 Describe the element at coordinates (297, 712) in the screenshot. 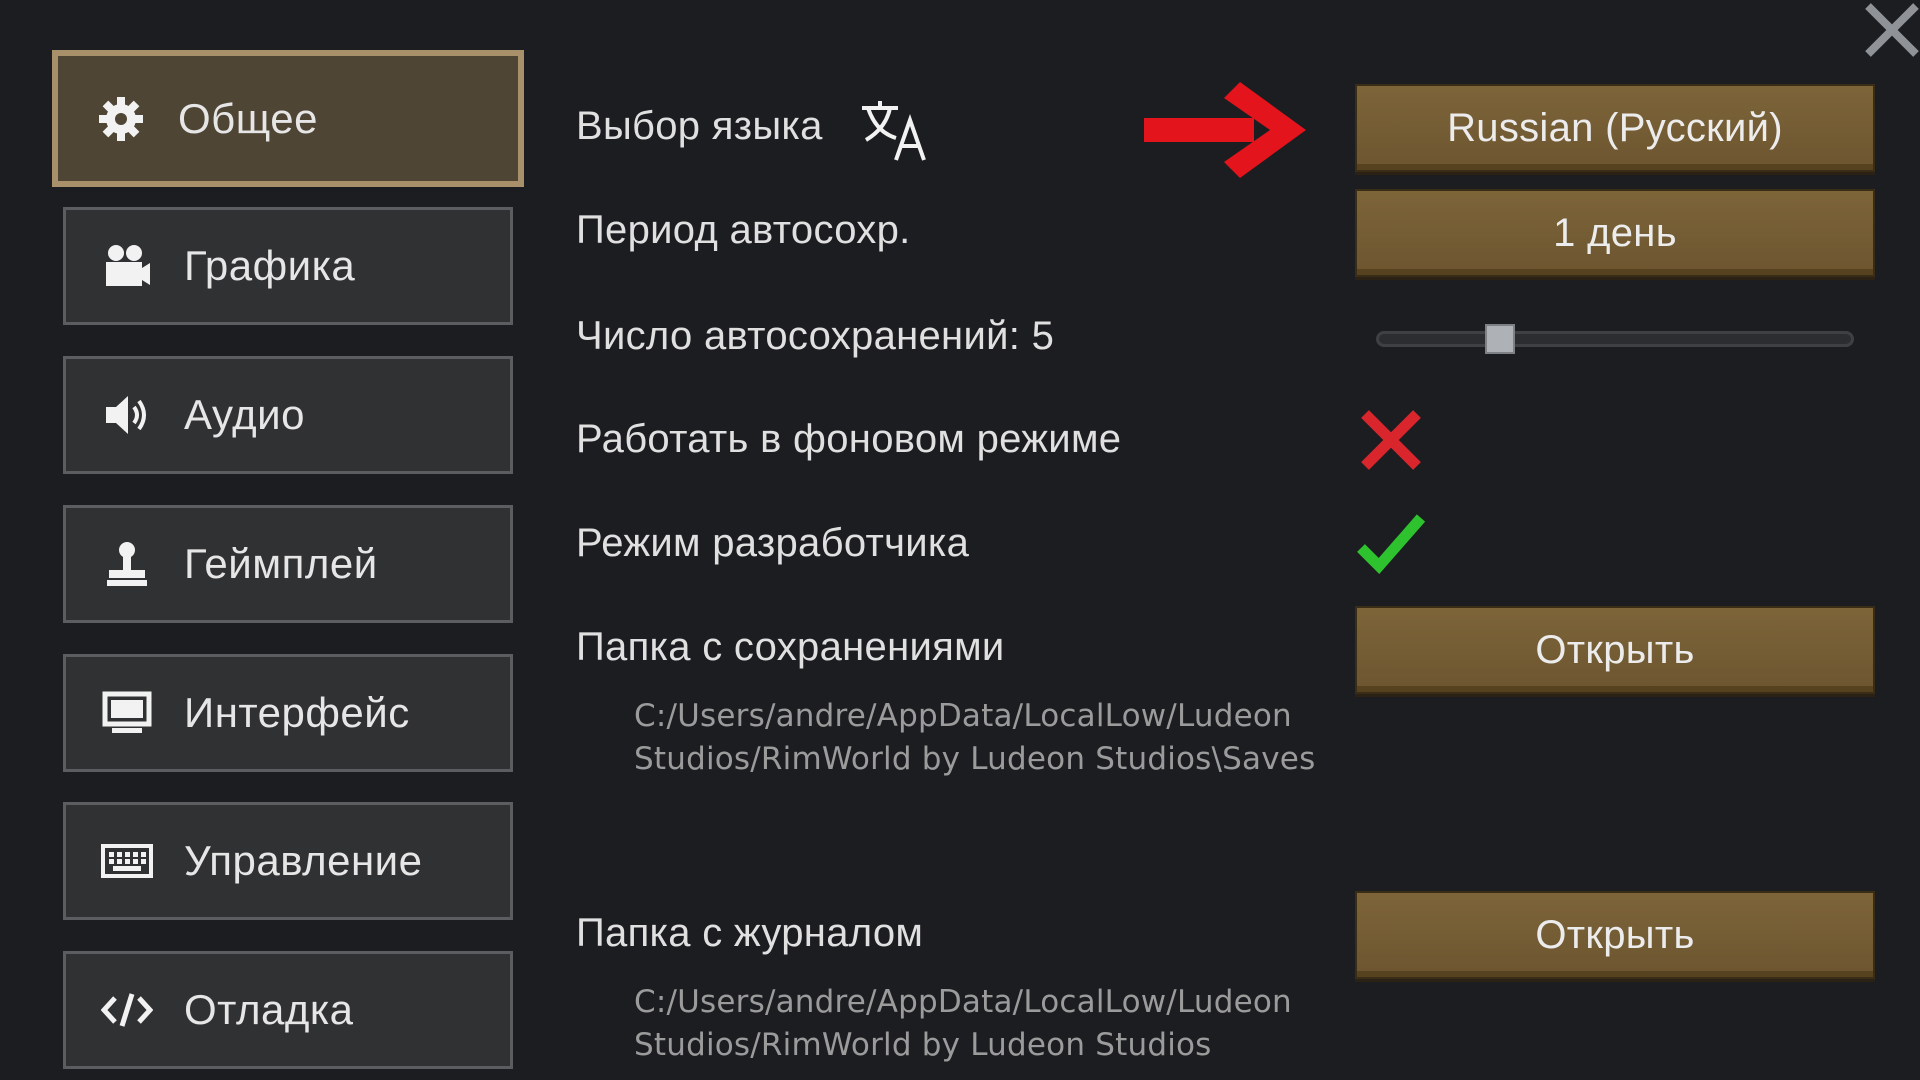

I see `tab-interface-label: Интерфейс` at that location.